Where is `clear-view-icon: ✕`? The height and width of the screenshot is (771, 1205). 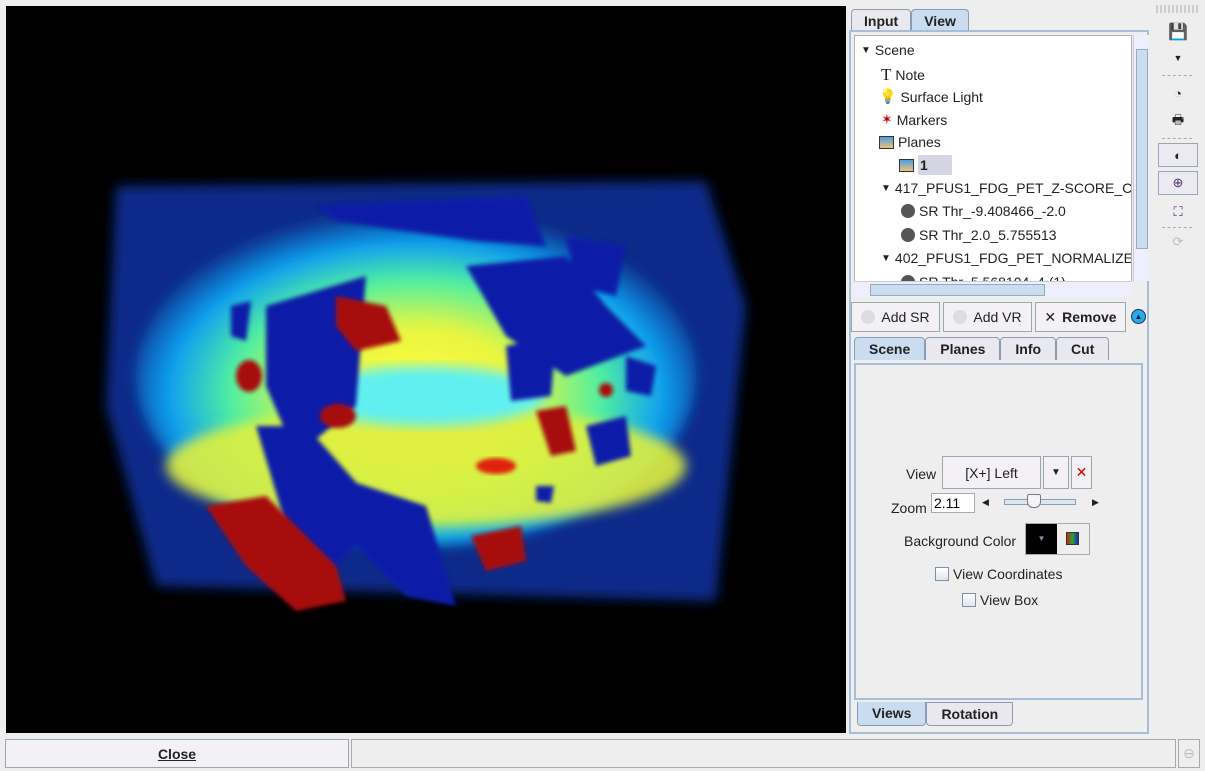 clear-view-icon: ✕ is located at coordinates (1081, 472).